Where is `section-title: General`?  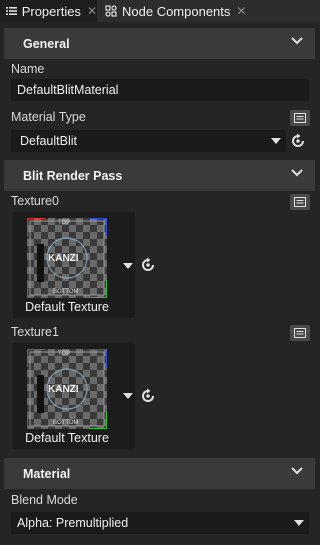
section-title: General is located at coordinates (46, 43).